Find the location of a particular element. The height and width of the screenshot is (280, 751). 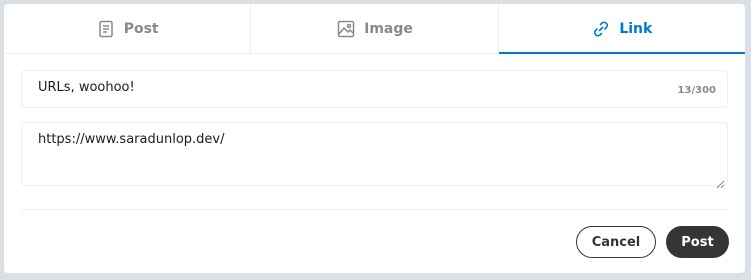

title-input is located at coordinates (338, 87).